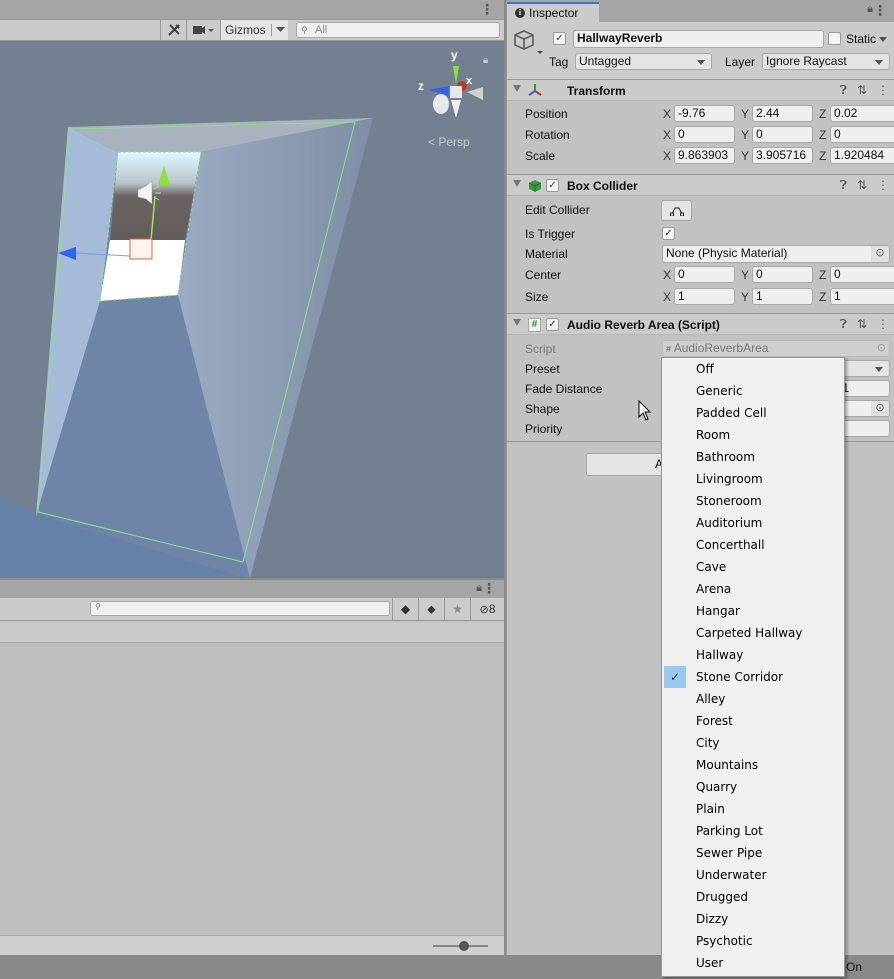  Describe the element at coordinates (405, 609) in the screenshot. I see `filter-by-type-button: ◆` at that location.